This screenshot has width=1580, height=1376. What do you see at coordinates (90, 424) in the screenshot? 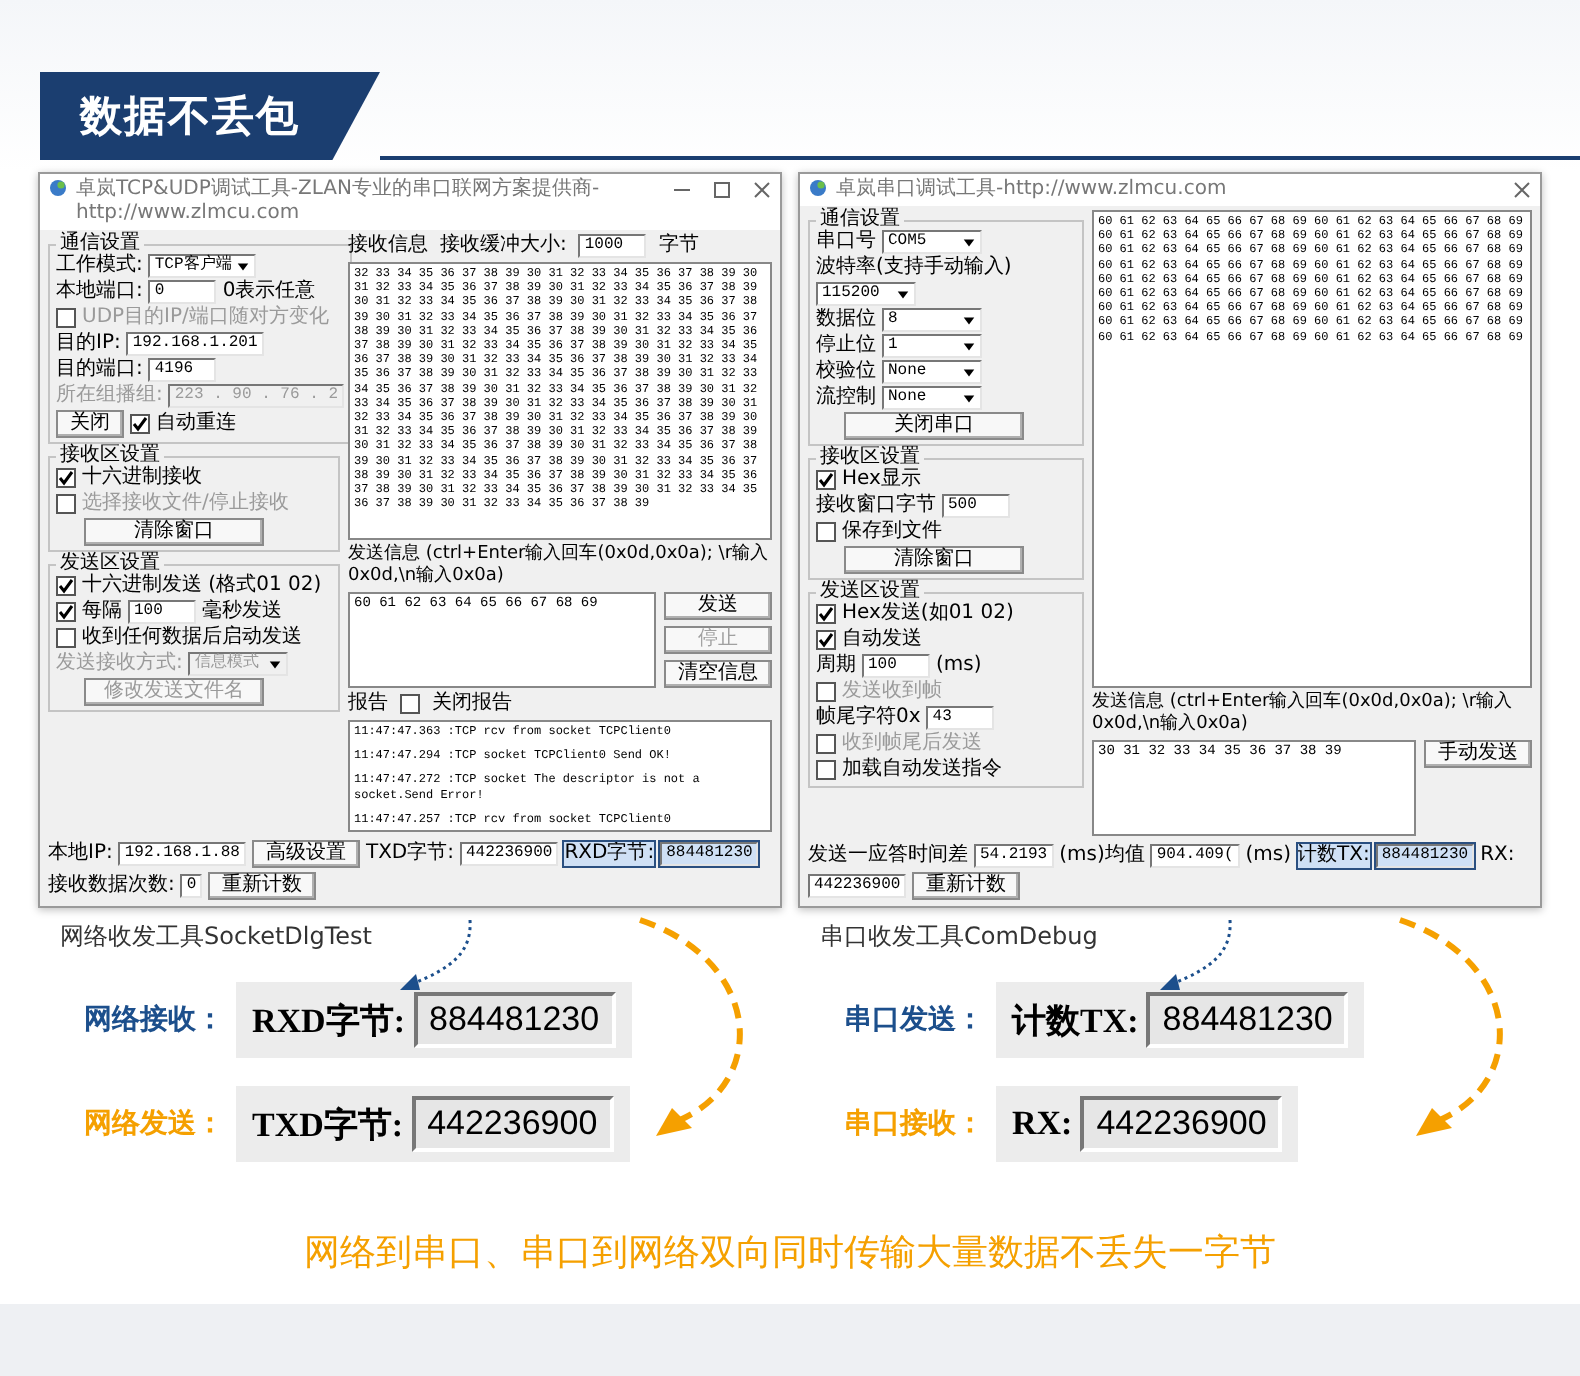
I see `action-button: 关闭` at bounding box center [90, 424].